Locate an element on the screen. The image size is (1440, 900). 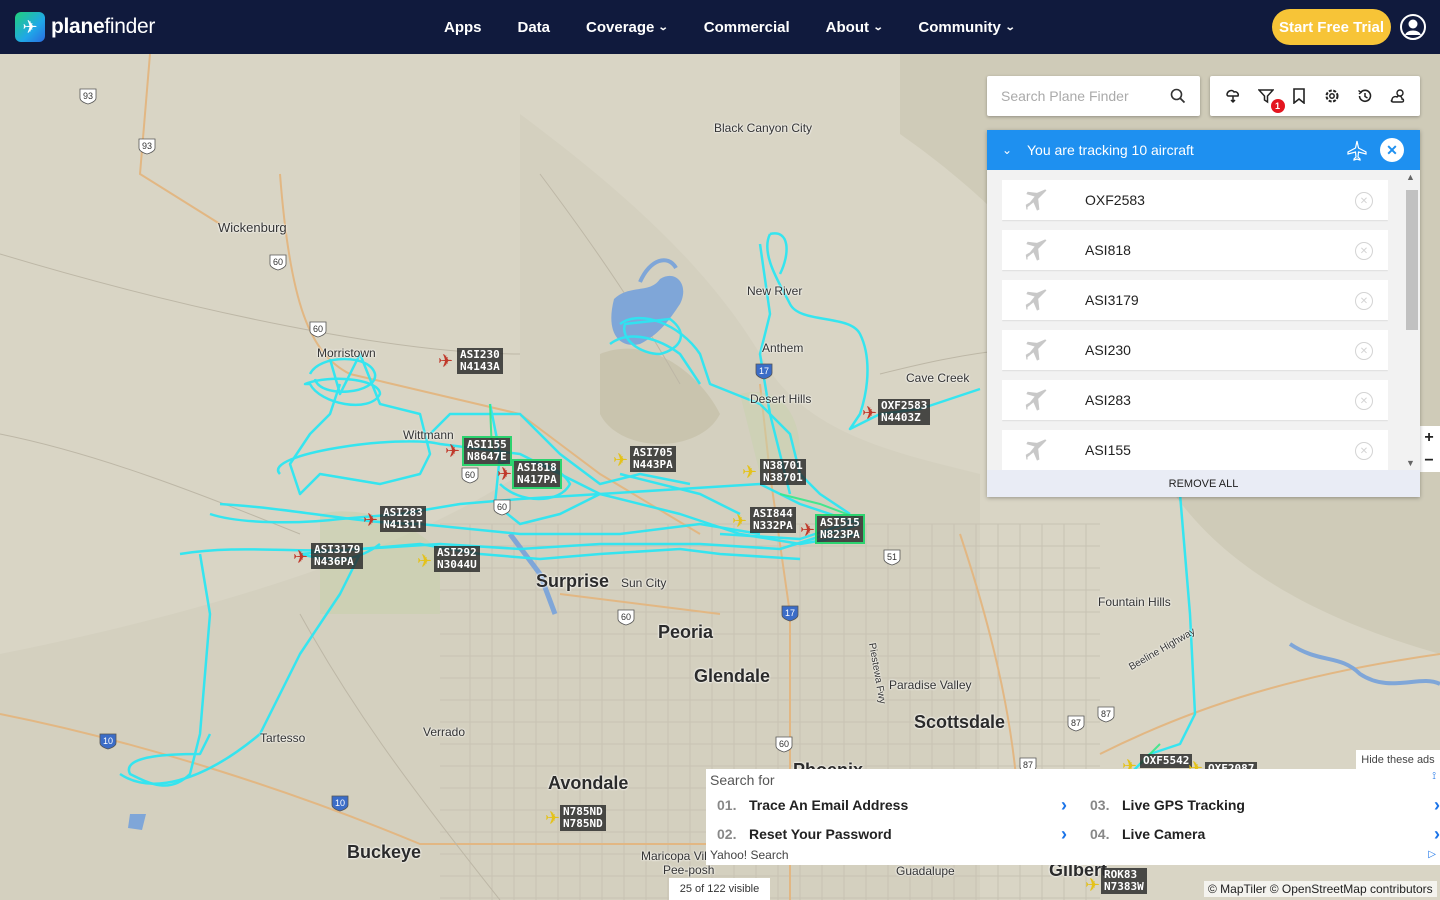
ad-info-icon: ⟟ is located at coordinates (1434, 776).